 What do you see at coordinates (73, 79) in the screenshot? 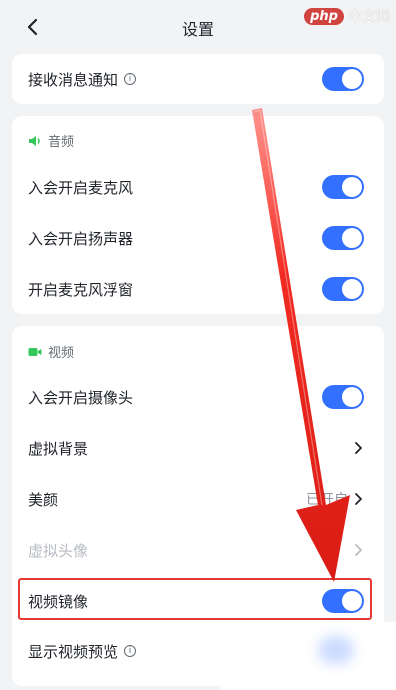
I see `notify-label: 接收消息通知` at bounding box center [73, 79].